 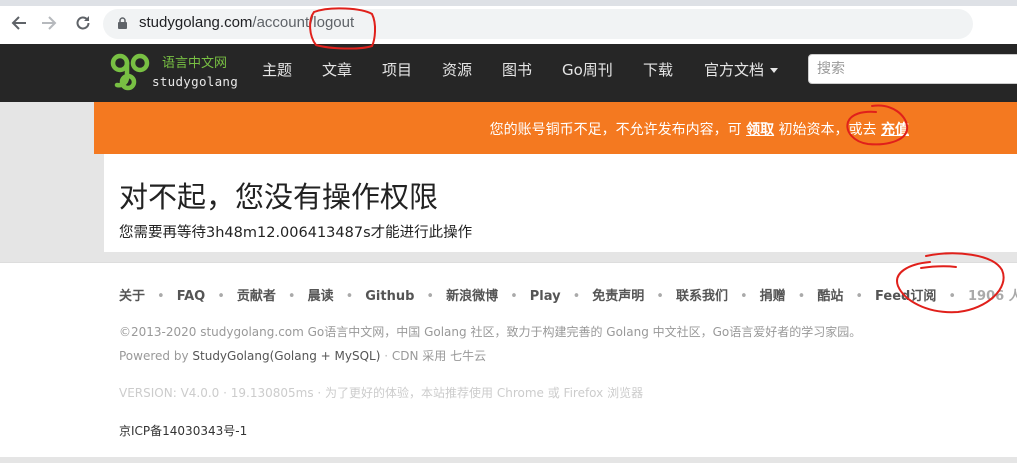 I want to click on url-text: studygolang.com/account/logout, so click(x=246, y=22).